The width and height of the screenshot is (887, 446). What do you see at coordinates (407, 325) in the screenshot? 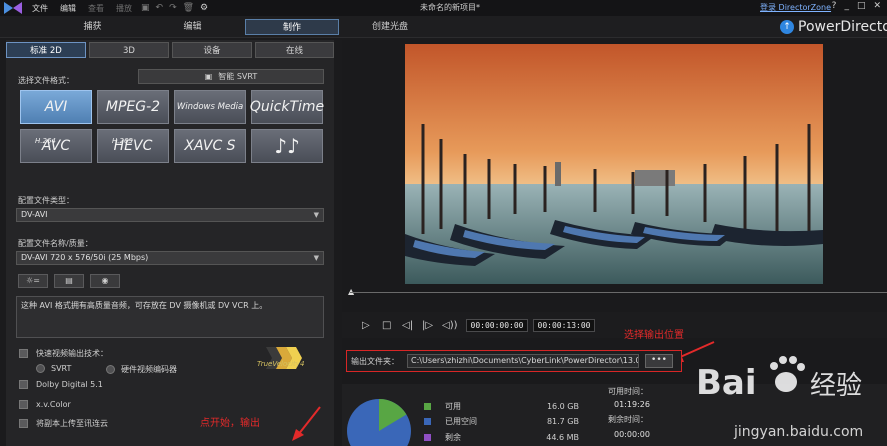
I see `prev-frame-icon: ◁|` at bounding box center [407, 325].